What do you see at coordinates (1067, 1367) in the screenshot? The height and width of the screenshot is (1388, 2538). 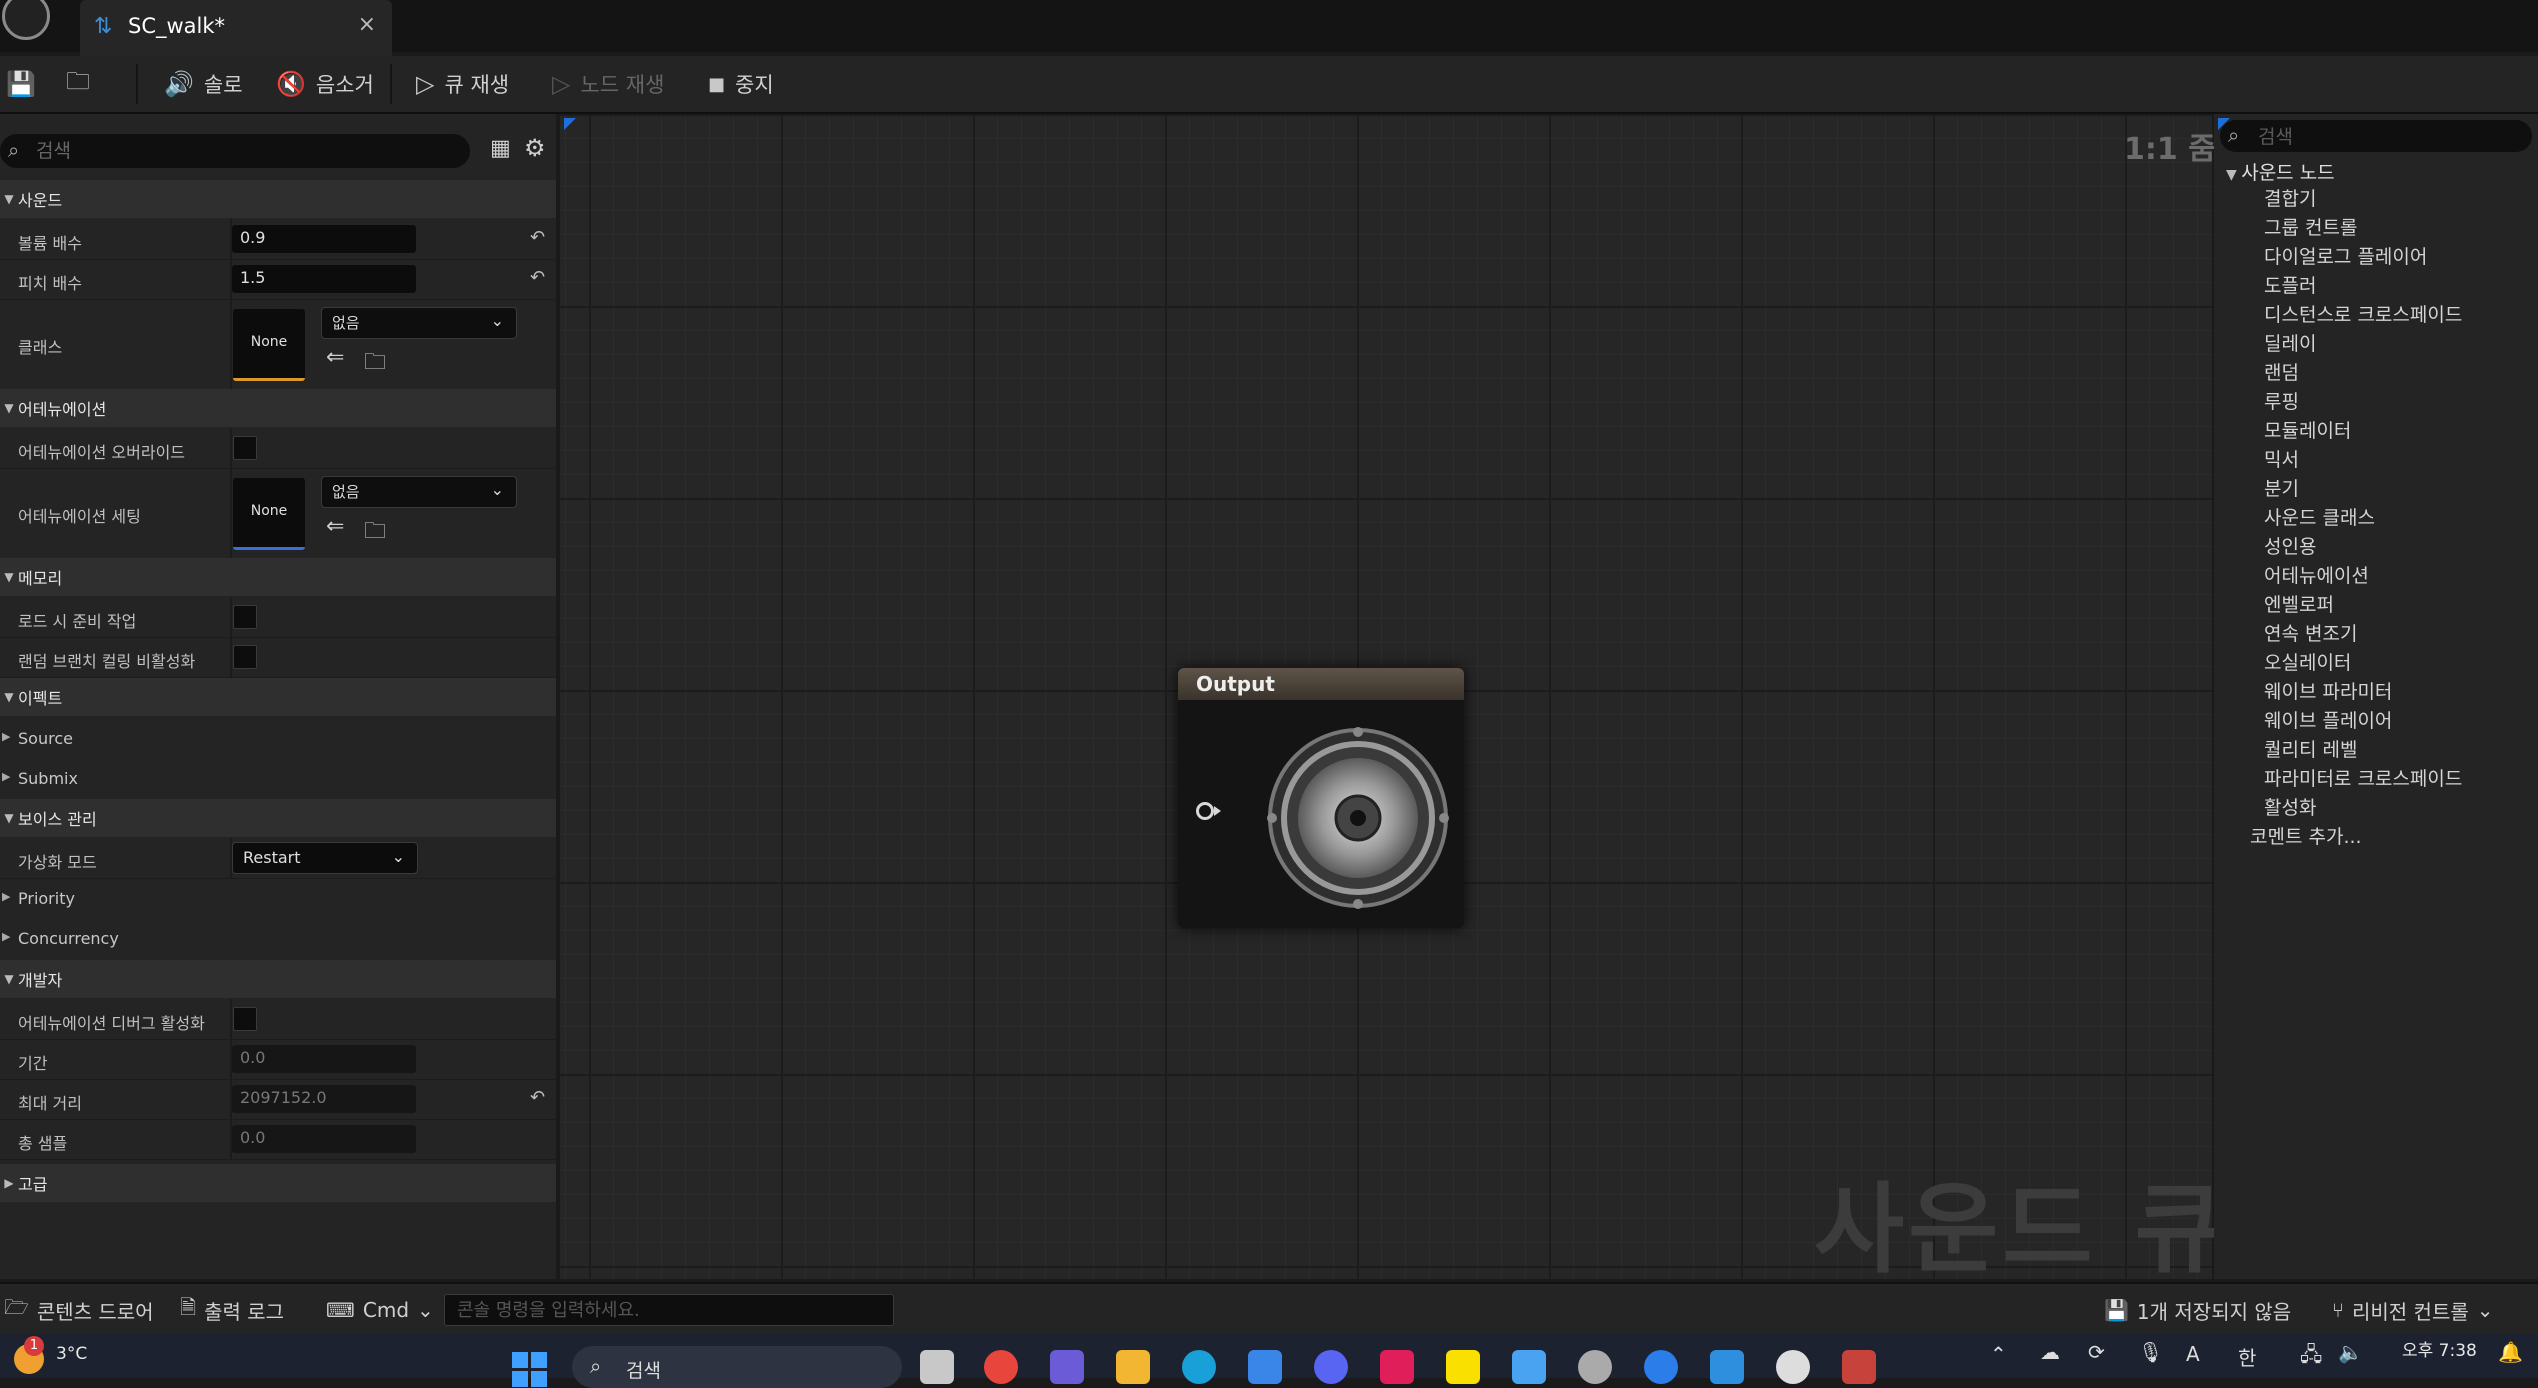 I see `copilot-icon` at bounding box center [1067, 1367].